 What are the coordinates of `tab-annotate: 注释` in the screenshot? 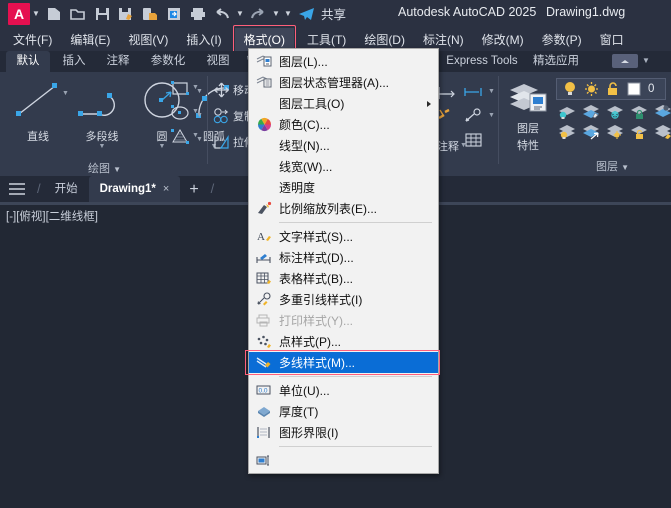 It's located at (118, 61).